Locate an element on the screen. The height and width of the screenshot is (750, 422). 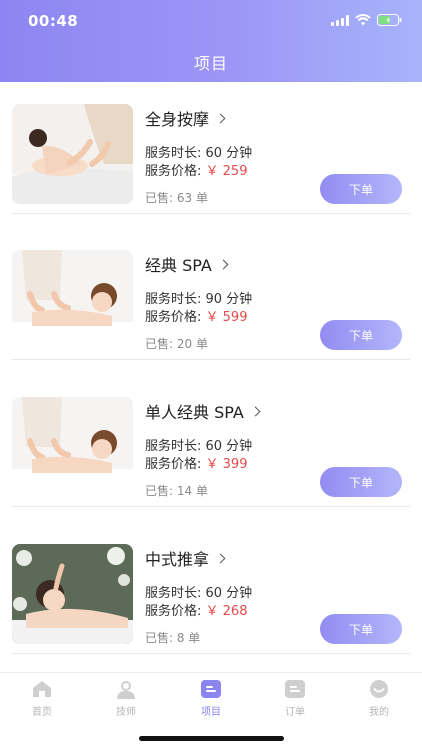
service-name: 全身按摩 is located at coordinates (177, 119).